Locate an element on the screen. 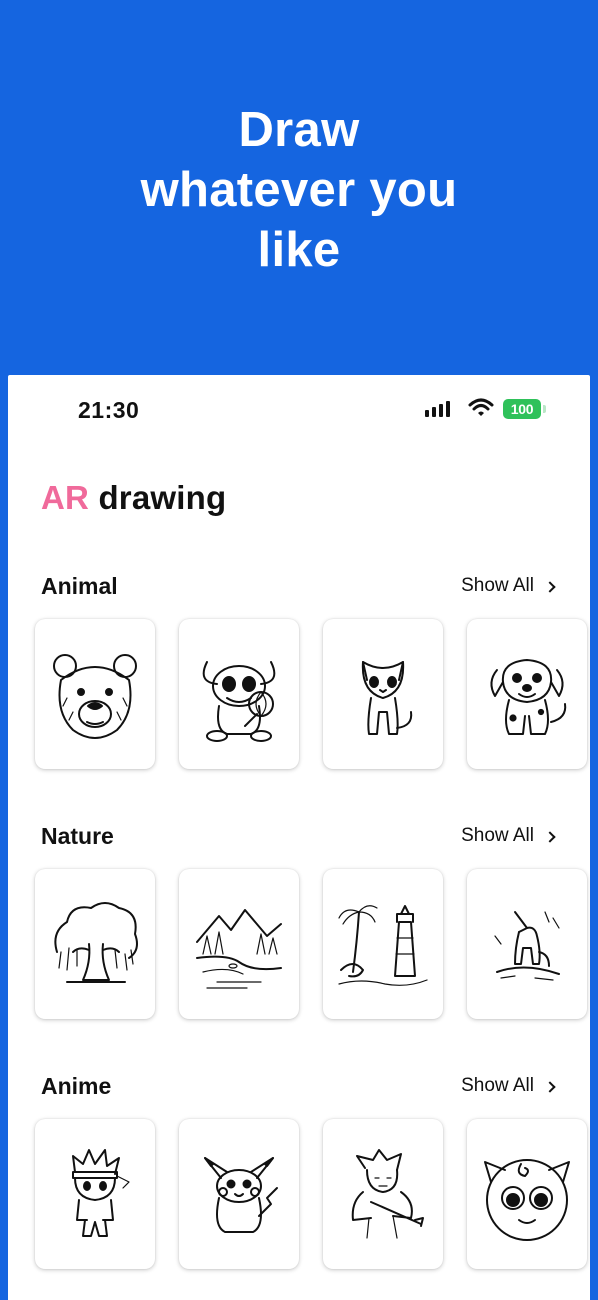 This screenshot has width=598, height=1300. promo-headline: Draw whatever you like is located at coordinates (299, 190).